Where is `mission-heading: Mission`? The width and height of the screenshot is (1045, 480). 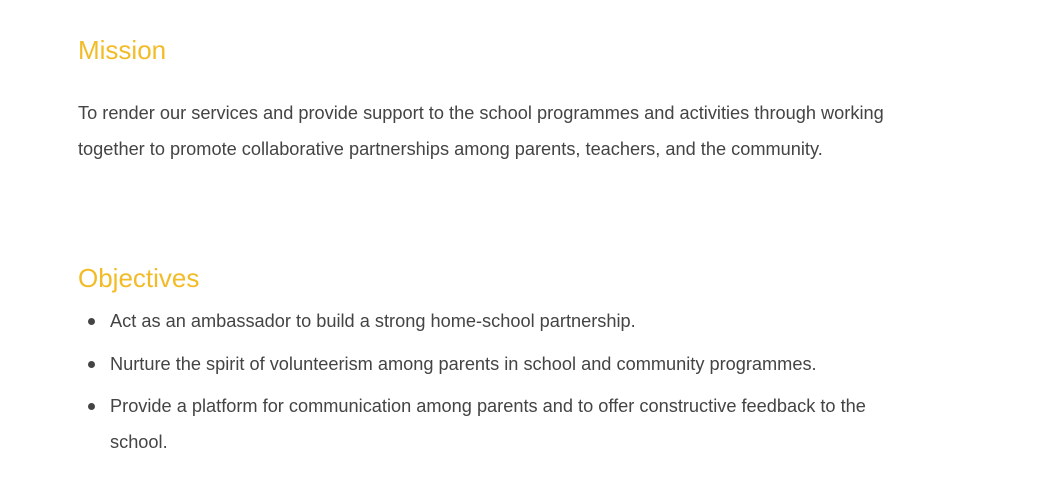
mission-heading: Mission is located at coordinates (122, 50).